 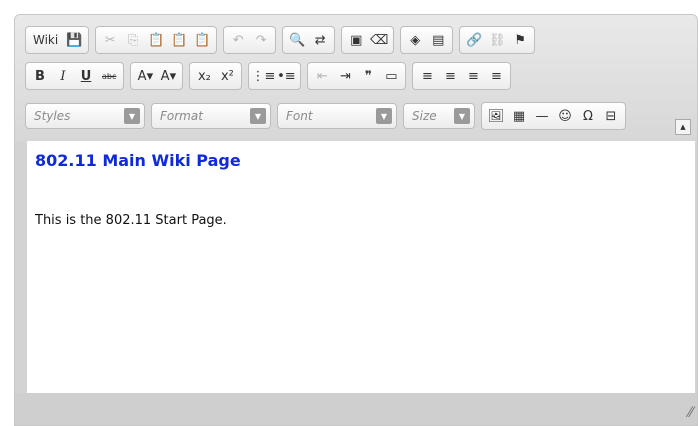 I want to click on collapse-toolbar-button: ▲, so click(x=683, y=127).